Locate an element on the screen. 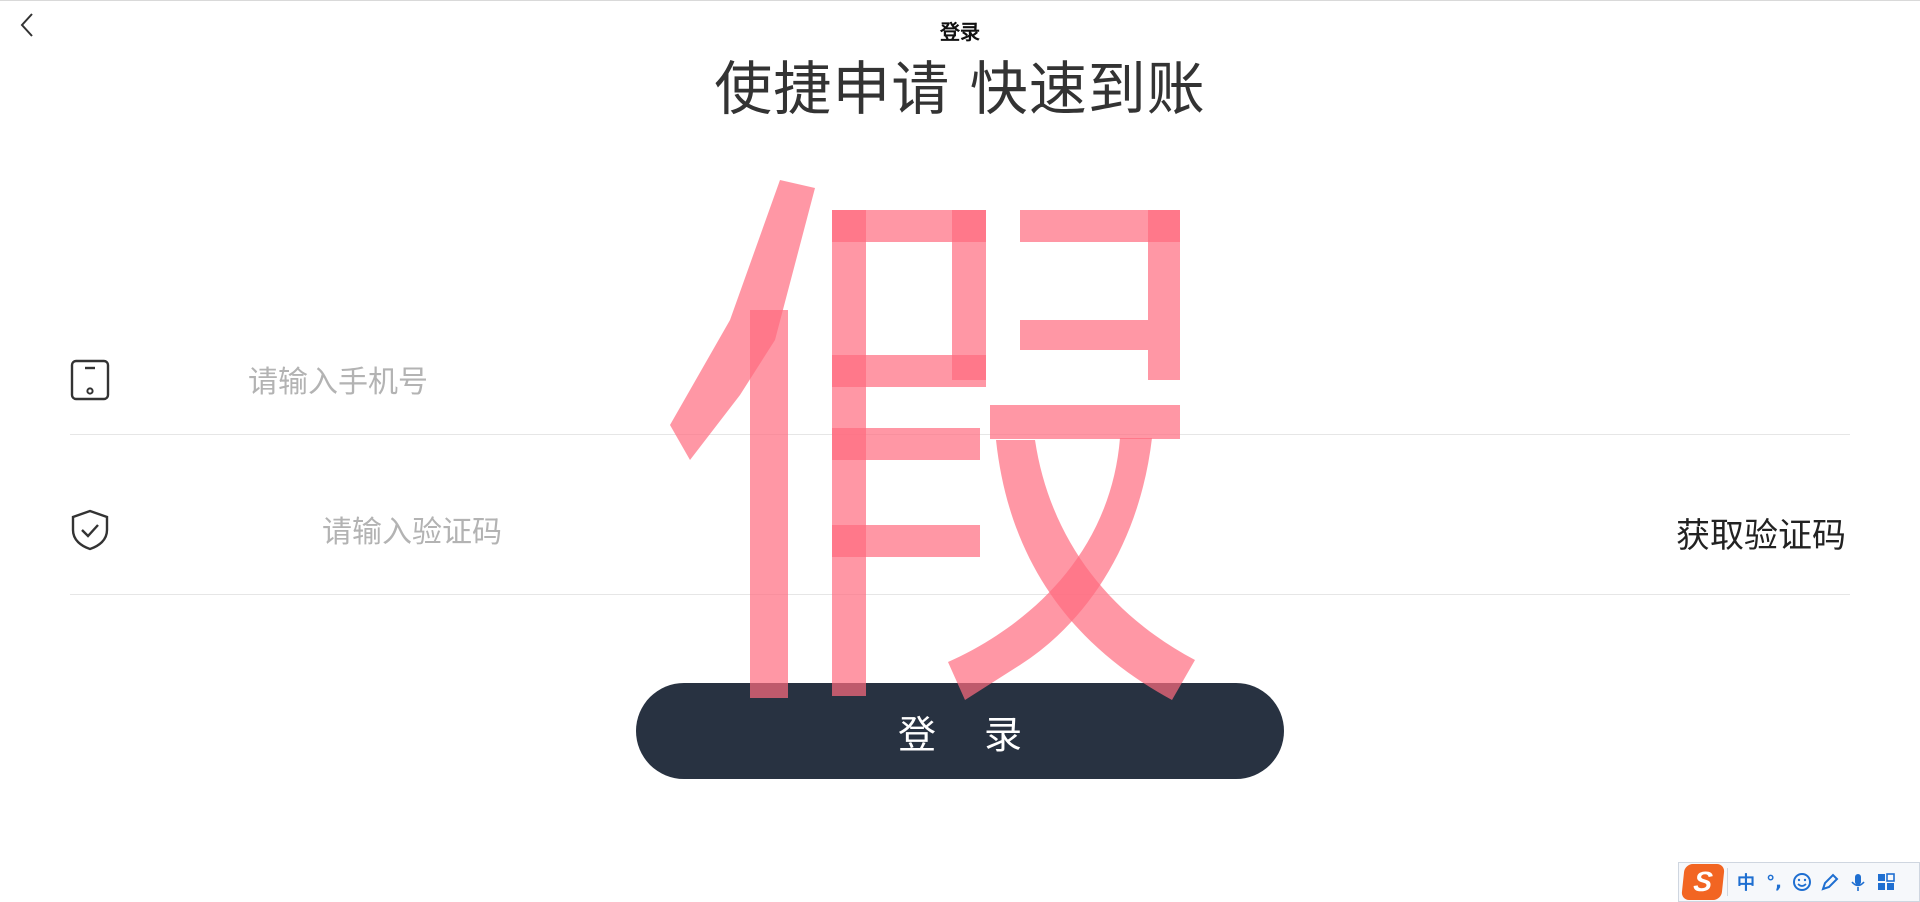 Image resolution: width=1920 pixels, height=902 pixels. top-border is located at coordinates (960, 0).